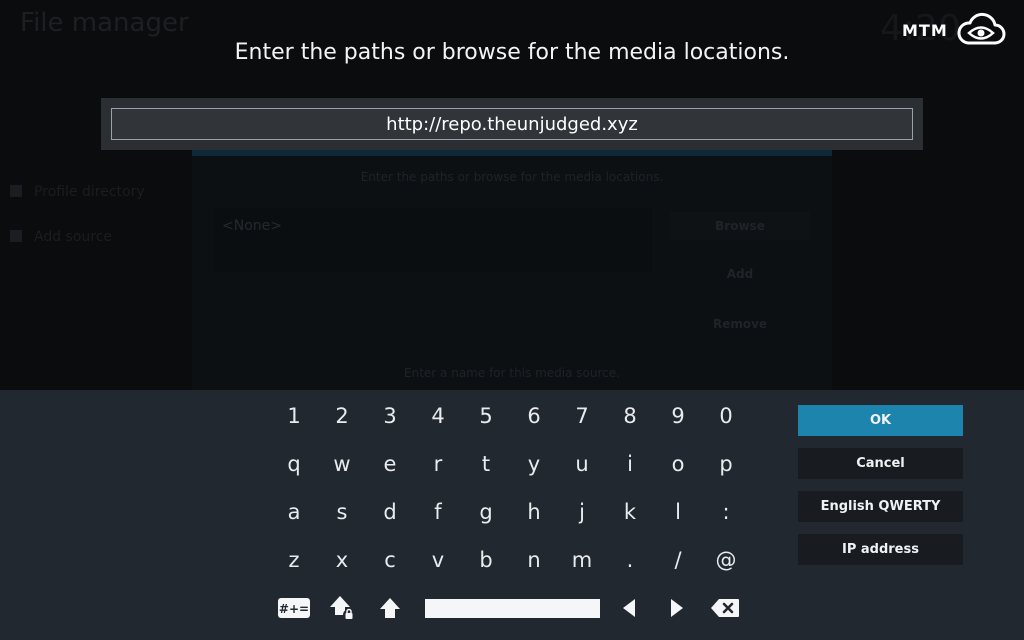  Describe the element at coordinates (438, 512) in the screenshot. I see `key-f: f` at that location.